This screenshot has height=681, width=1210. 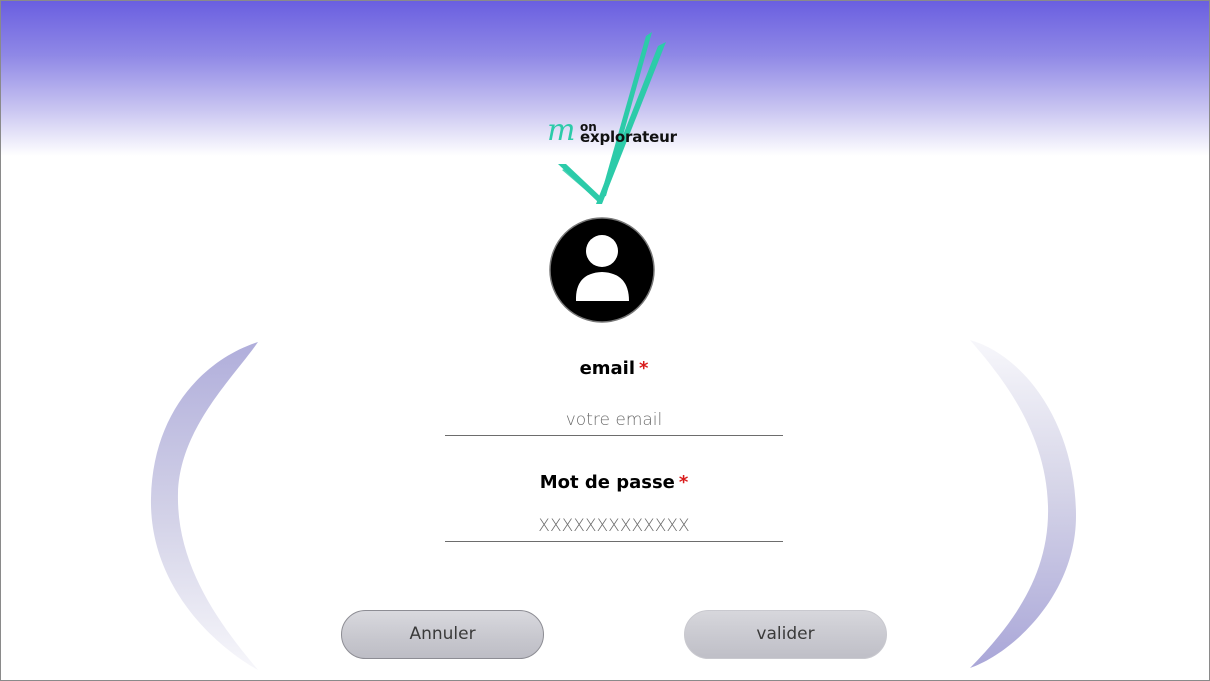 What do you see at coordinates (1023, 504) in the screenshot?
I see `right-decorative-curve` at bounding box center [1023, 504].